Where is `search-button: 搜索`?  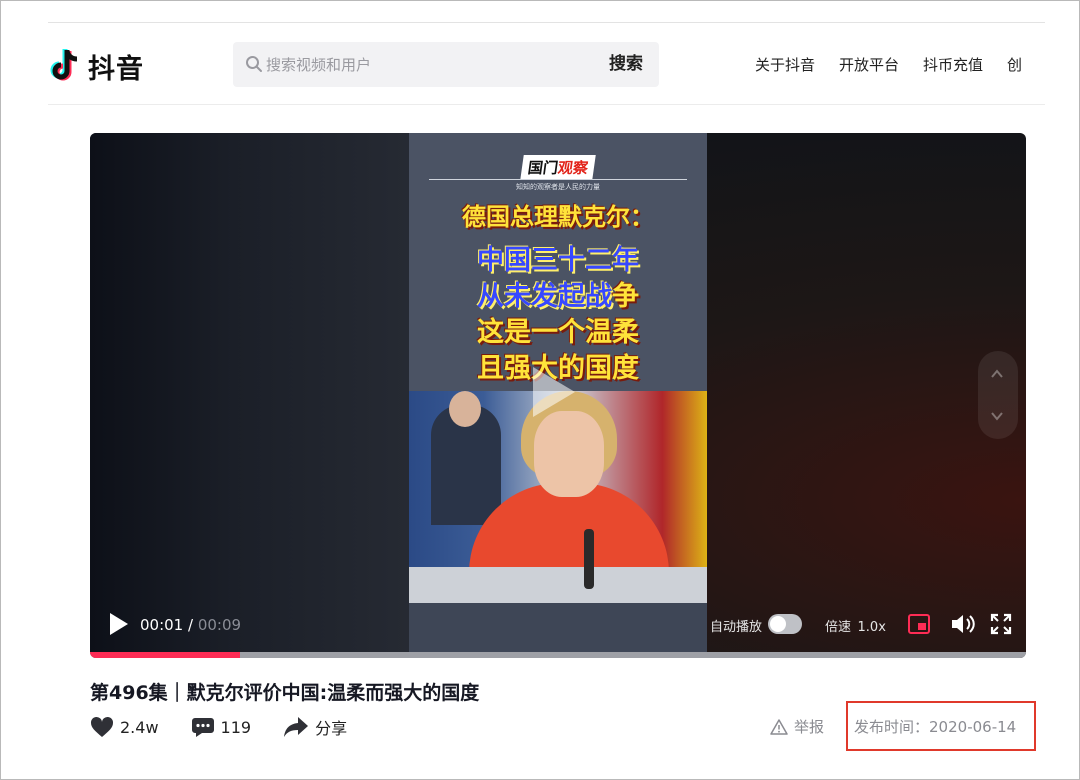 search-button: 搜索 is located at coordinates (626, 64).